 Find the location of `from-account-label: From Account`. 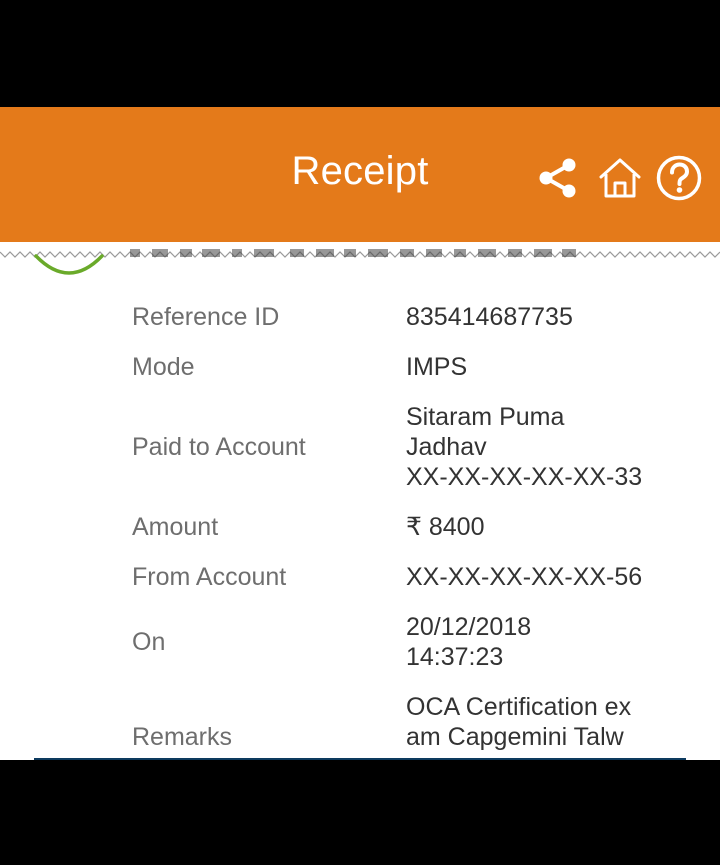

from-account-label: From Account is located at coordinates (209, 577).